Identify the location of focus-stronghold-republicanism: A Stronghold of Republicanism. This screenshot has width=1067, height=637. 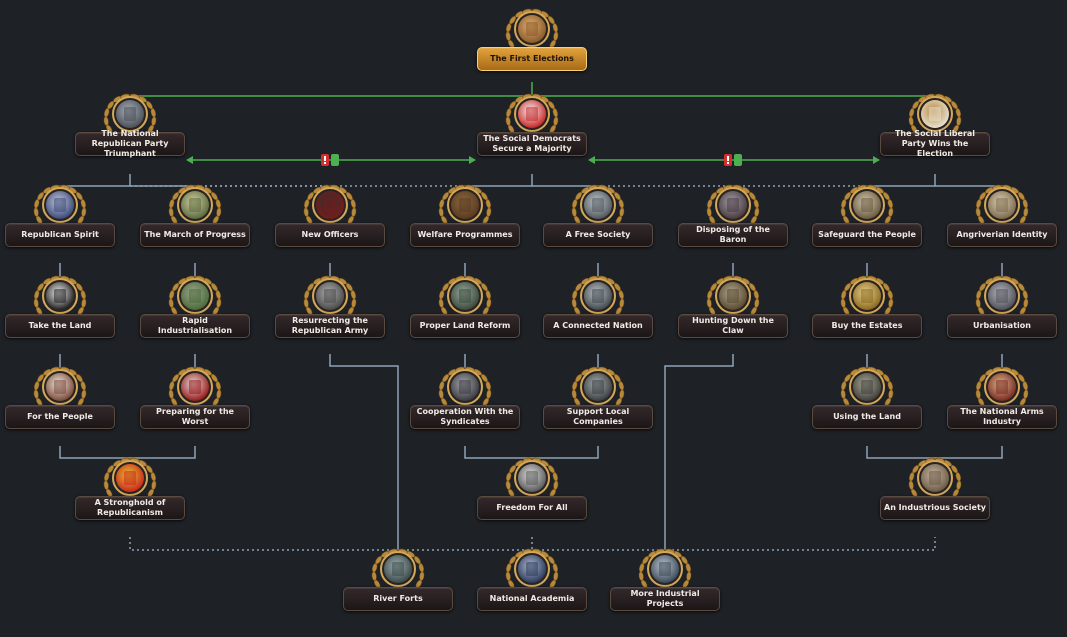
(130, 491).